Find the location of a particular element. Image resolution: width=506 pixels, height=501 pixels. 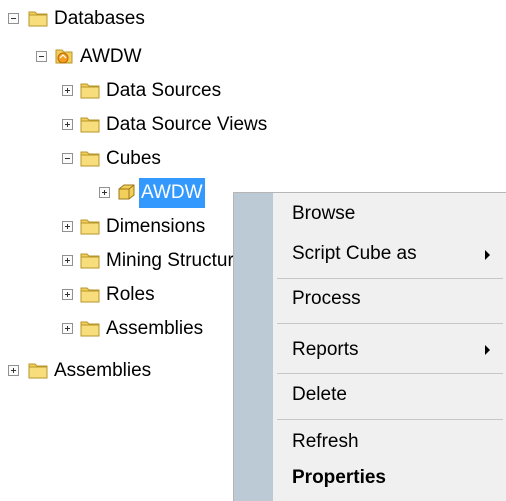

tree-node-assemblies-outer: Assemblies is located at coordinates (100, 373).